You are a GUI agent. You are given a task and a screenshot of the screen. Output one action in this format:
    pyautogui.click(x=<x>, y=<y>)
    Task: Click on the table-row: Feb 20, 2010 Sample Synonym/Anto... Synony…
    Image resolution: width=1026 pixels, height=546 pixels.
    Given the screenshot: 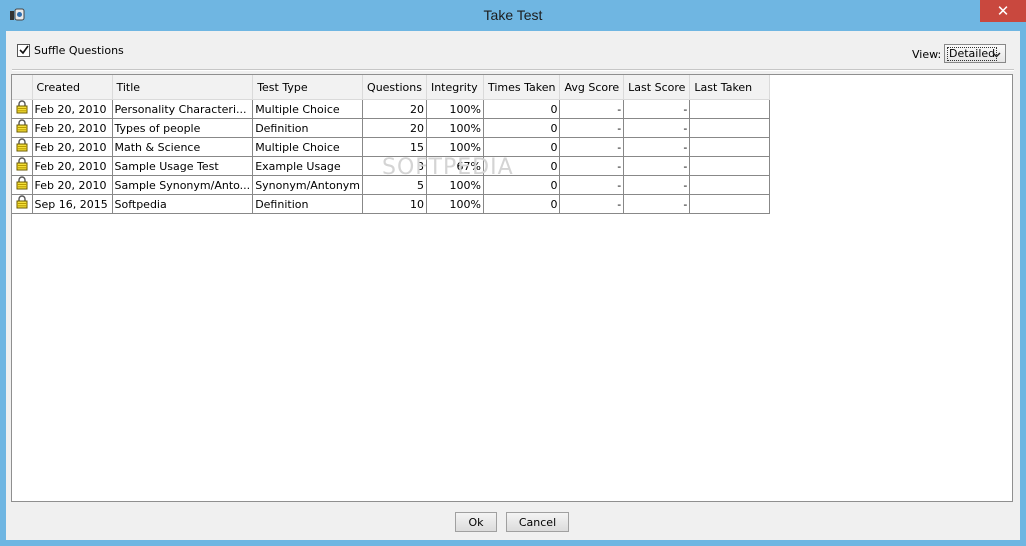 What is the action you would take?
    pyautogui.click(x=391, y=185)
    